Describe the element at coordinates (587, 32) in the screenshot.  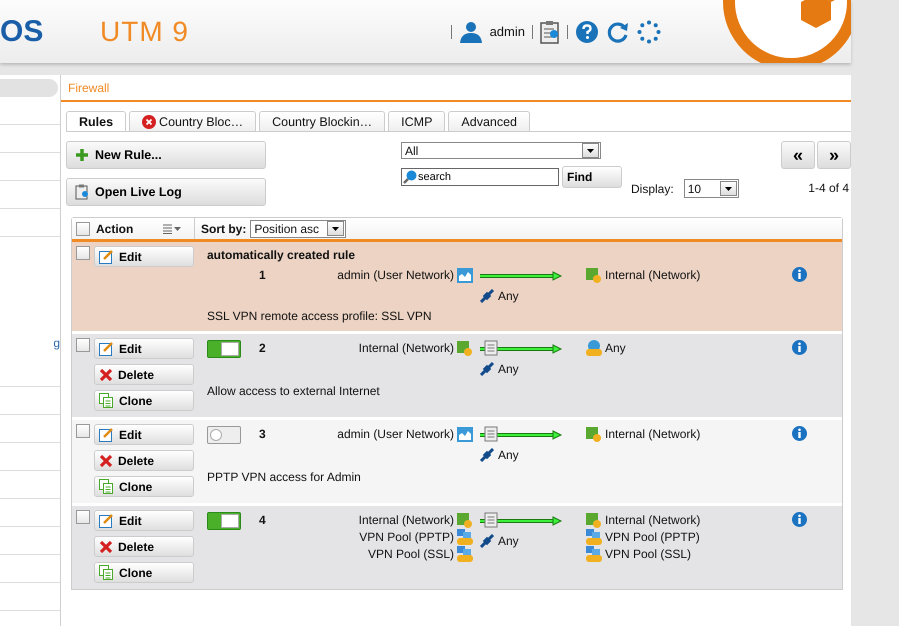
I see `help-icon` at that location.